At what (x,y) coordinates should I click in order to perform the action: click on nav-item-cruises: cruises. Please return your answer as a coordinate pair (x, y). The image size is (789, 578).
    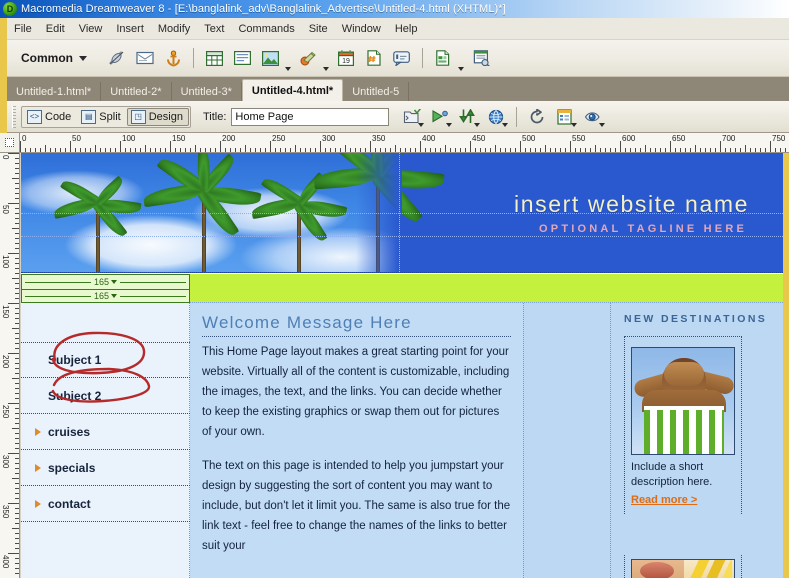
    Looking at the image, I should click on (105, 432).